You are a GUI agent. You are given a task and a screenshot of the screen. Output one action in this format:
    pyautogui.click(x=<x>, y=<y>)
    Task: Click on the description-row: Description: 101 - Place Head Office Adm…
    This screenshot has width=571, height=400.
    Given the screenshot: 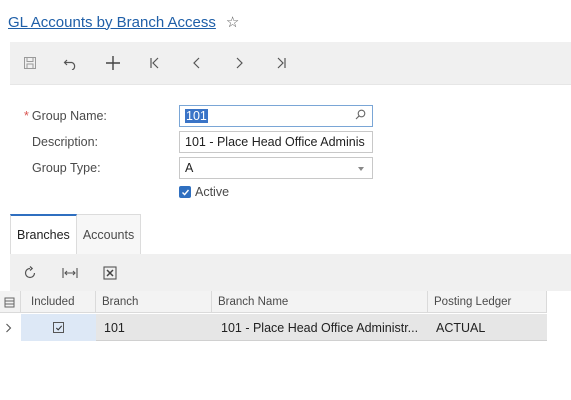 What is the action you would take?
    pyautogui.click(x=285, y=142)
    